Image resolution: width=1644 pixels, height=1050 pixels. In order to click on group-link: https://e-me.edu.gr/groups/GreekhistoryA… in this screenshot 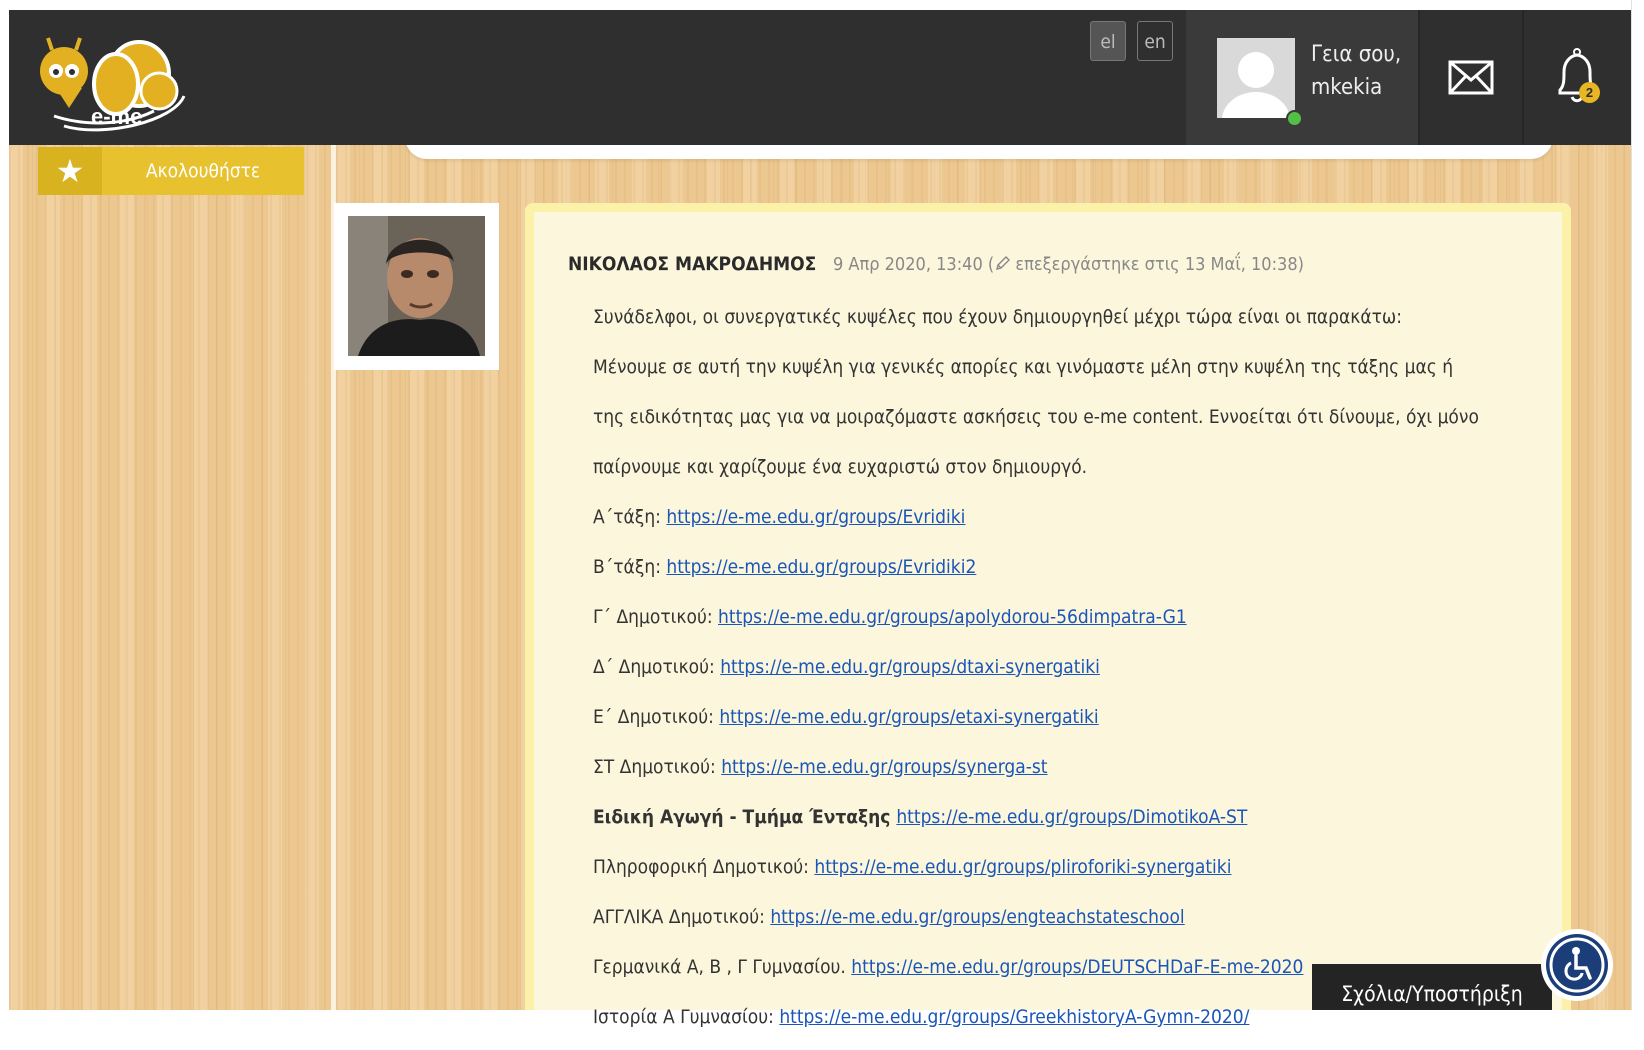, I will do `click(1014, 1017)`.